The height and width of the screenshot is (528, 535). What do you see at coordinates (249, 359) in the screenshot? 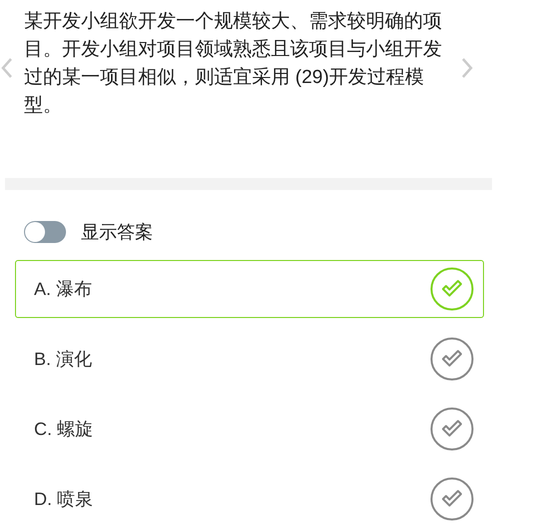
I see `answer-option: B. 演化` at bounding box center [249, 359].